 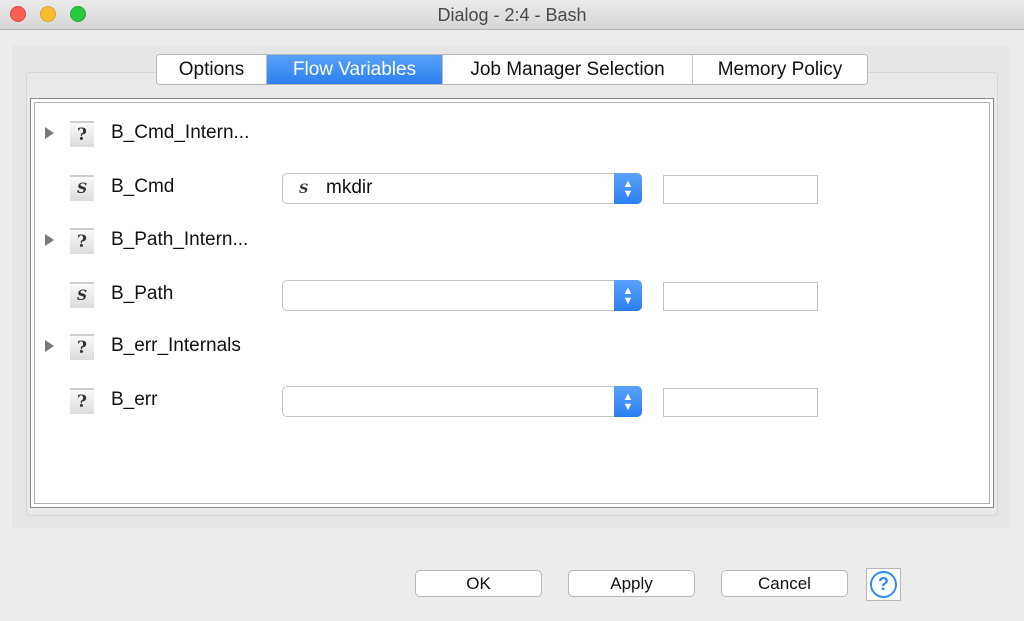 What do you see at coordinates (631, 583) in the screenshot?
I see `apply-button: Apply` at bounding box center [631, 583].